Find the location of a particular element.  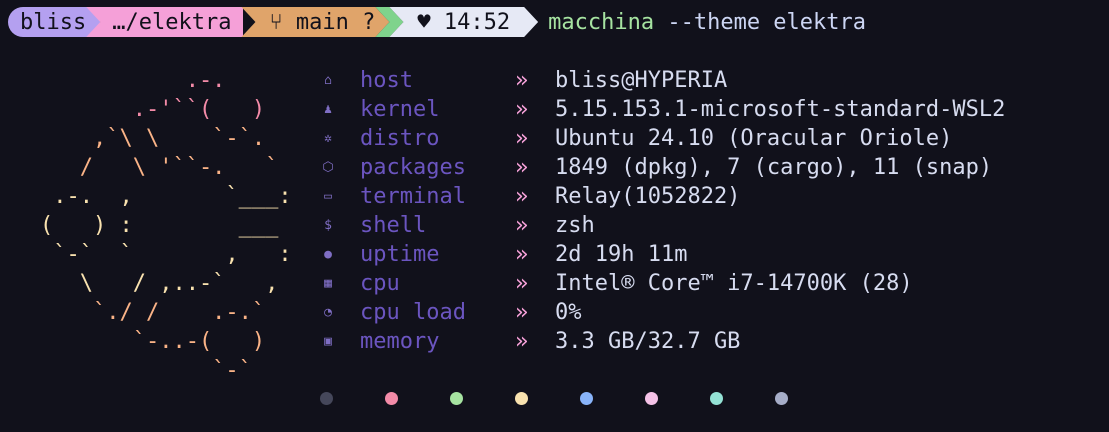

info-value: 3.3 GB/32.7 GB is located at coordinates (648, 341).